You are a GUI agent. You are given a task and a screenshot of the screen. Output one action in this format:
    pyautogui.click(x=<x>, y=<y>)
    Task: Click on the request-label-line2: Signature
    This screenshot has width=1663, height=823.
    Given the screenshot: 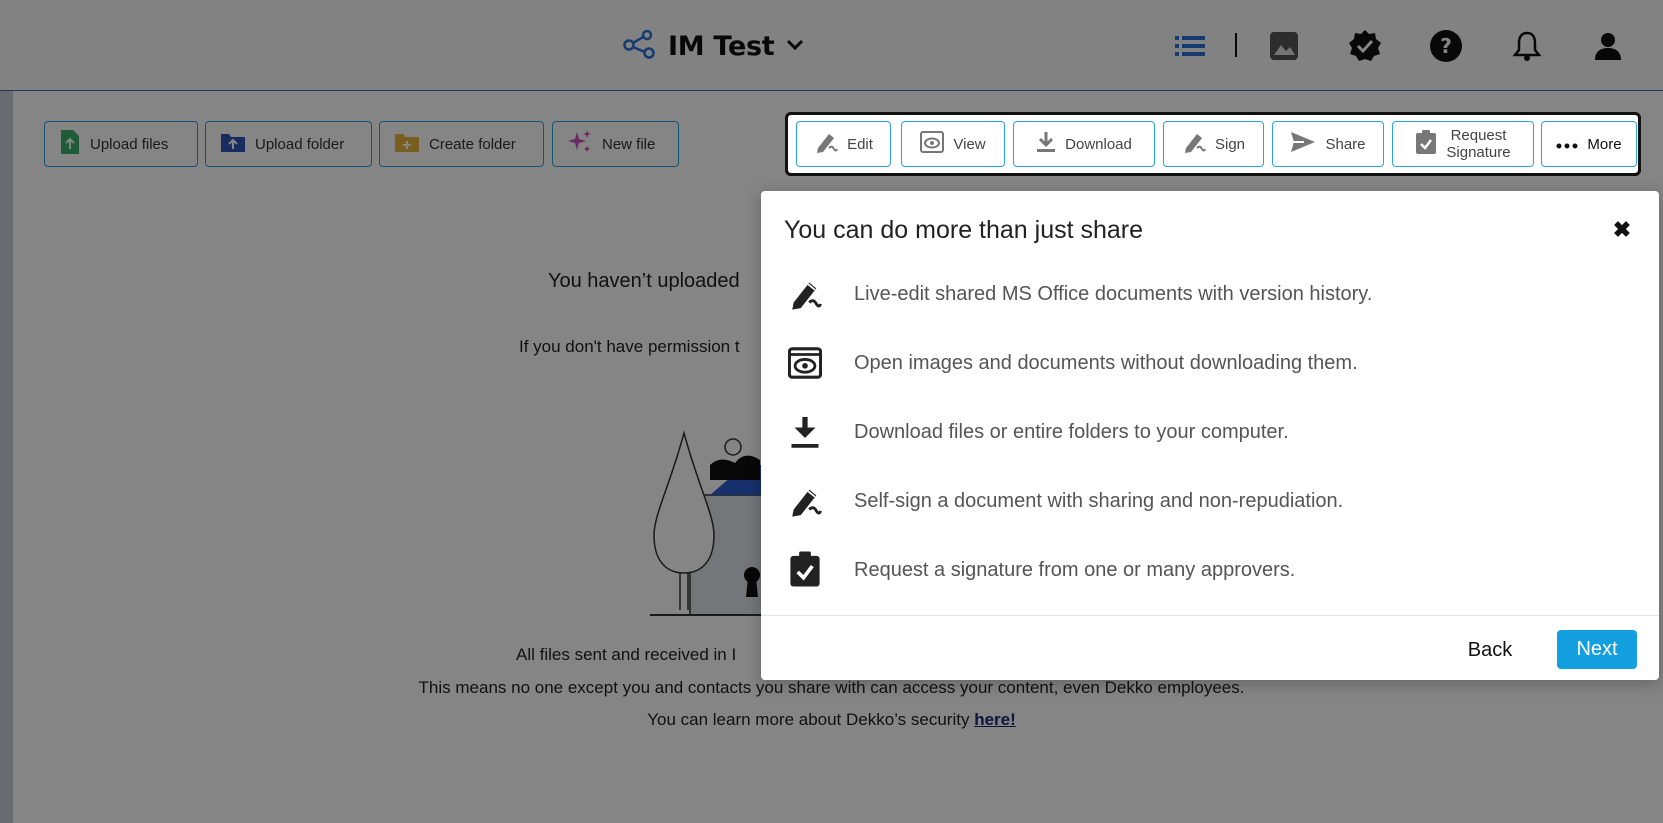 What is the action you would take?
    pyautogui.click(x=1478, y=152)
    